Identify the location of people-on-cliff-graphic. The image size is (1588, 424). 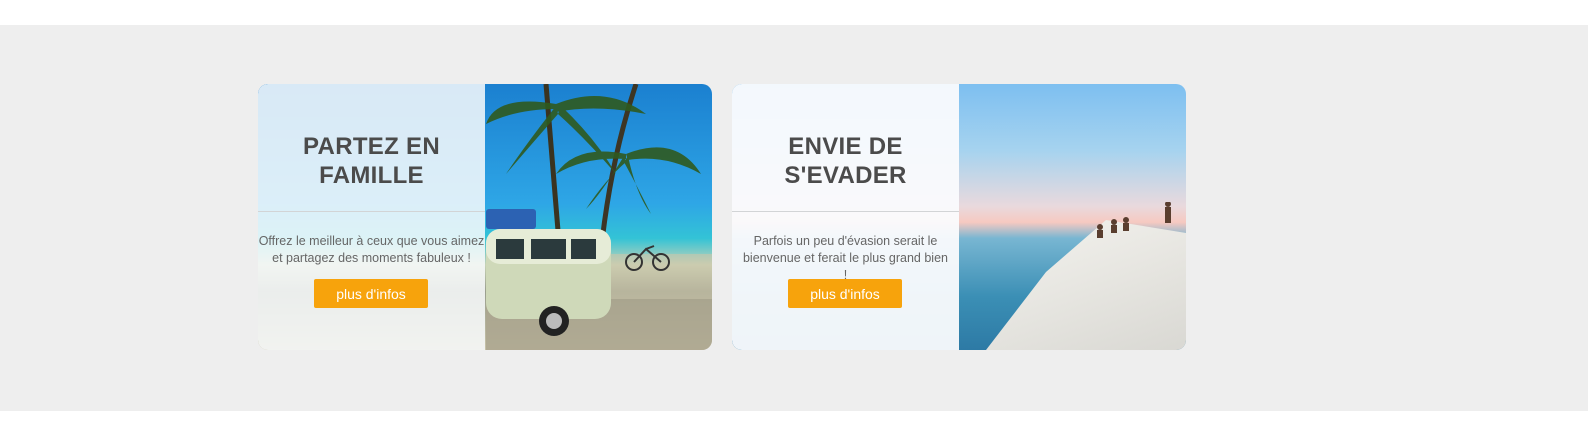
(1134, 220).